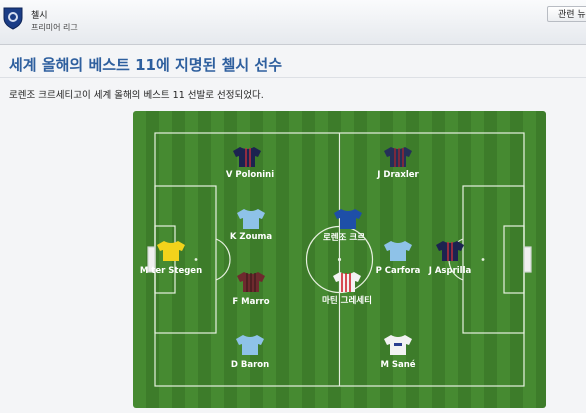 The height and width of the screenshot is (413, 586). What do you see at coordinates (293, 22) in the screenshot?
I see `top-bar: 첼시 프리미어 리그 관련 뉴` at bounding box center [293, 22].